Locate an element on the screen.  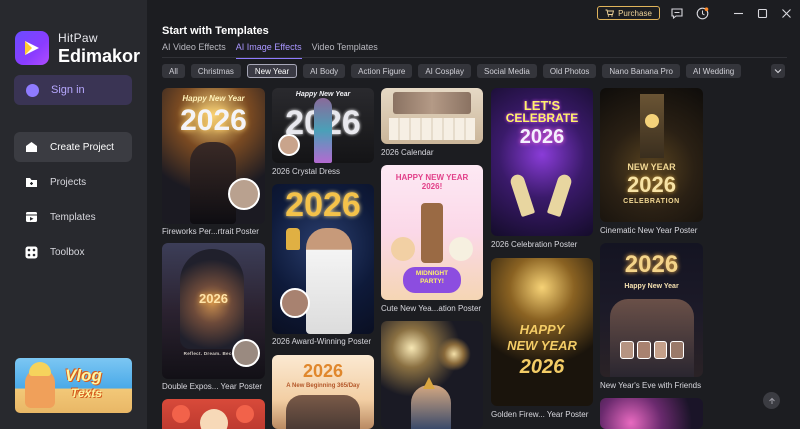
sidebar-item-label: Templates is located at coordinates (73, 217).